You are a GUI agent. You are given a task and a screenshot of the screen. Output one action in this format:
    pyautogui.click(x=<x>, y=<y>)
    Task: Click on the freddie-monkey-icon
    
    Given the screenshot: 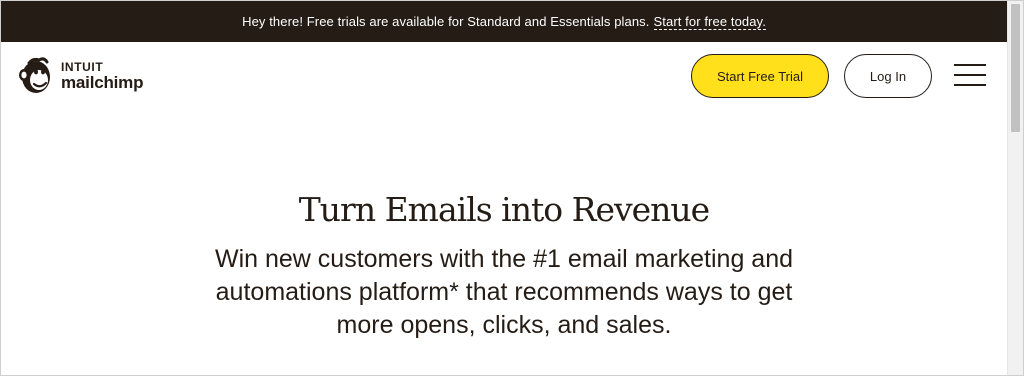 What is the action you would take?
    pyautogui.click(x=34, y=75)
    